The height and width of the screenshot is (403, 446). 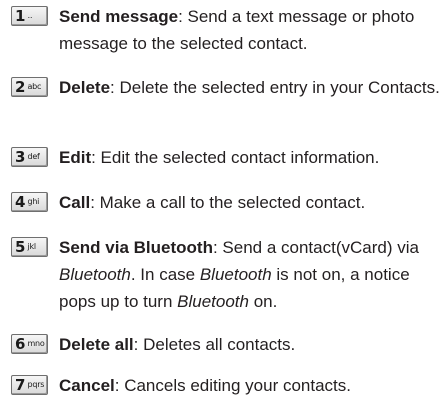 What do you see at coordinates (36, 384) in the screenshot?
I see `key-letters: pqrs` at bounding box center [36, 384].